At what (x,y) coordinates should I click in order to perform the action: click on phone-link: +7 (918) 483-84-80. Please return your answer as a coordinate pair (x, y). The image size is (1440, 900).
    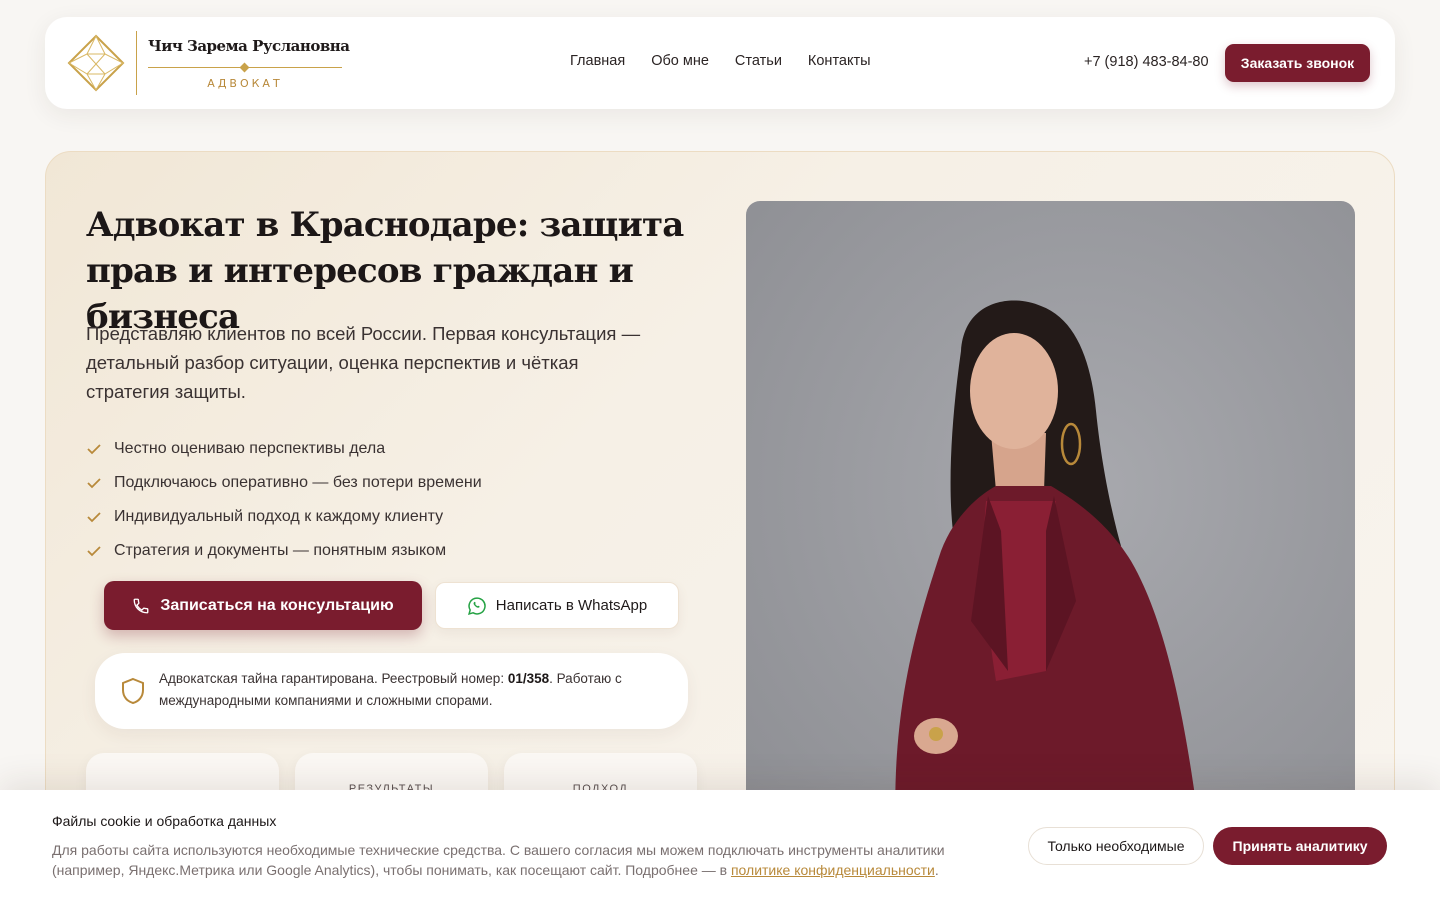
    Looking at the image, I should click on (1146, 62).